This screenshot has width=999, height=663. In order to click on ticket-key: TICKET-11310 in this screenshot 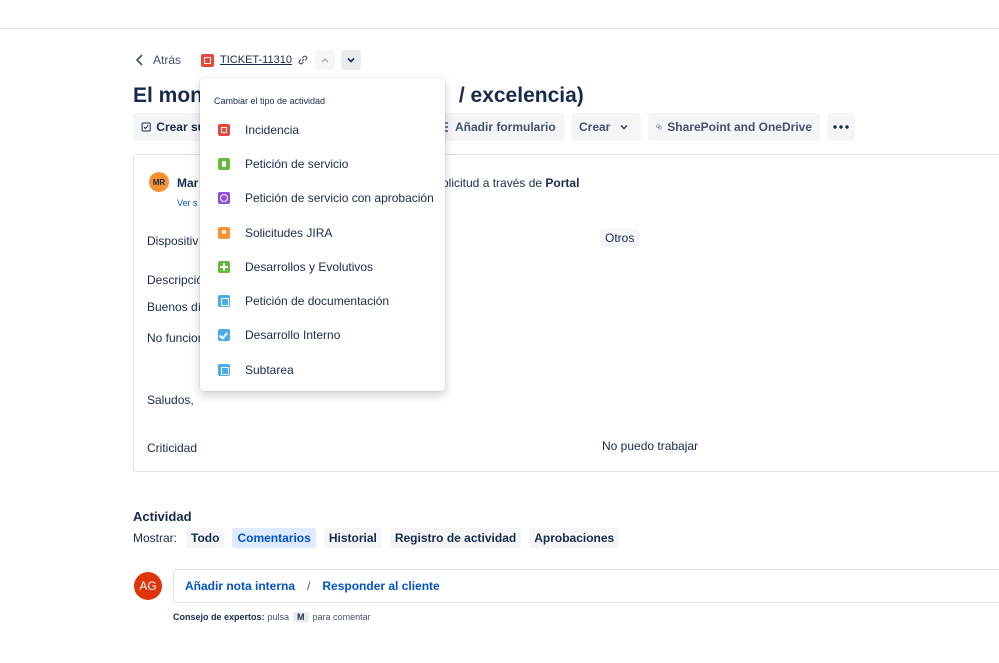, I will do `click(256, 60)`.